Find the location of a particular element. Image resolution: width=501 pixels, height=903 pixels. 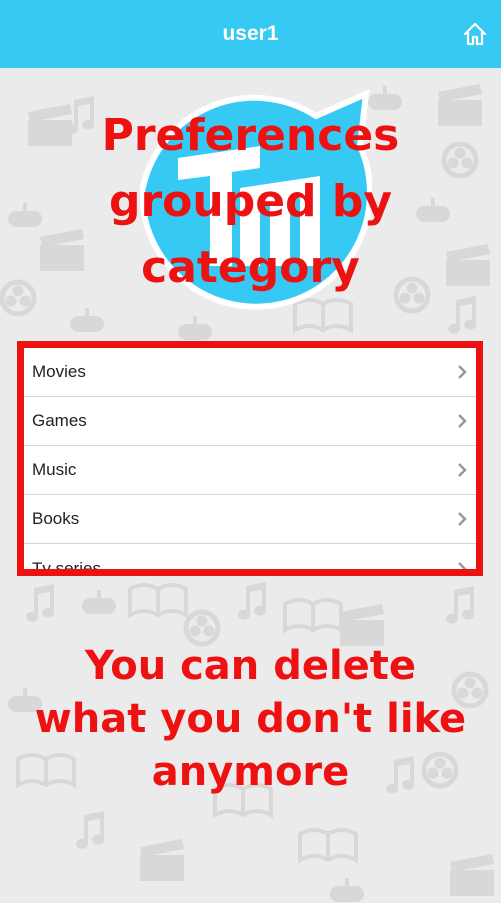

category-label: Tv series is located at coordinates (66, 567).